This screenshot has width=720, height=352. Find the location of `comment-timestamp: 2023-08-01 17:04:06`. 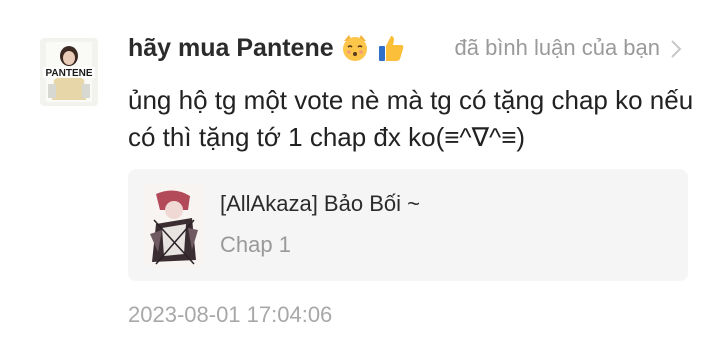

comment-timestamp: 2023-08-01 17:04:06 is located at coordinates (230, 314).